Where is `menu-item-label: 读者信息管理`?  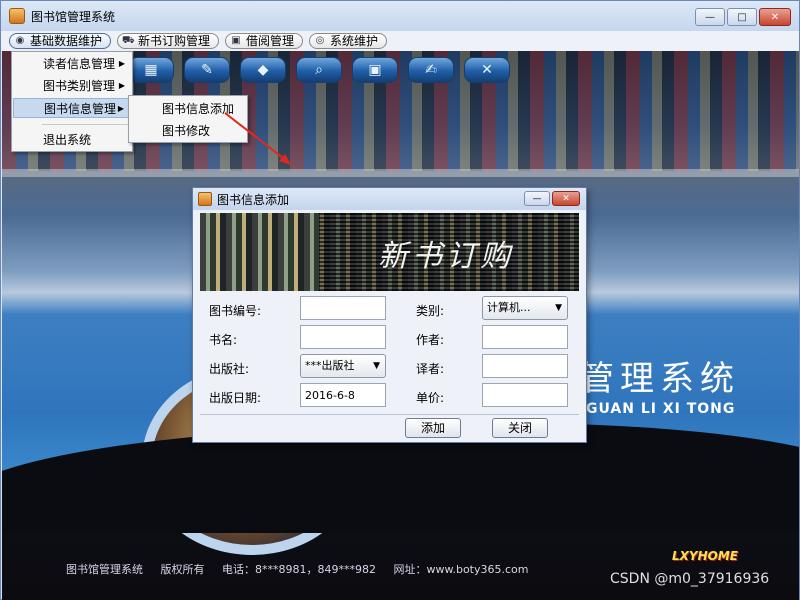
menu-item-label: 读者信息管理 is located at coordinates (79, 64).